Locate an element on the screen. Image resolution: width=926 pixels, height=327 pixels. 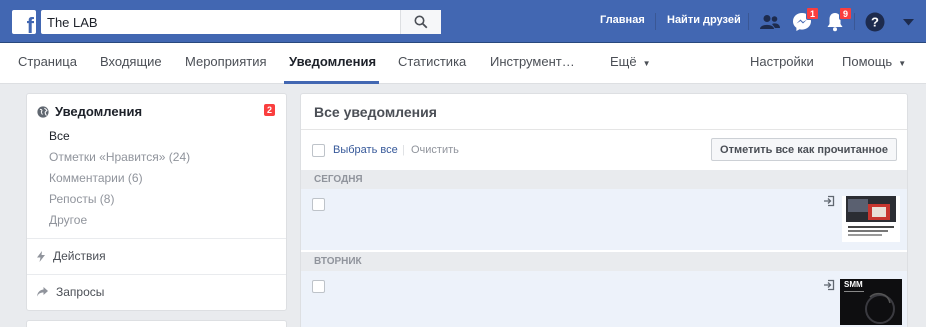
caret-down-icon is located at coordinates (908, 21).